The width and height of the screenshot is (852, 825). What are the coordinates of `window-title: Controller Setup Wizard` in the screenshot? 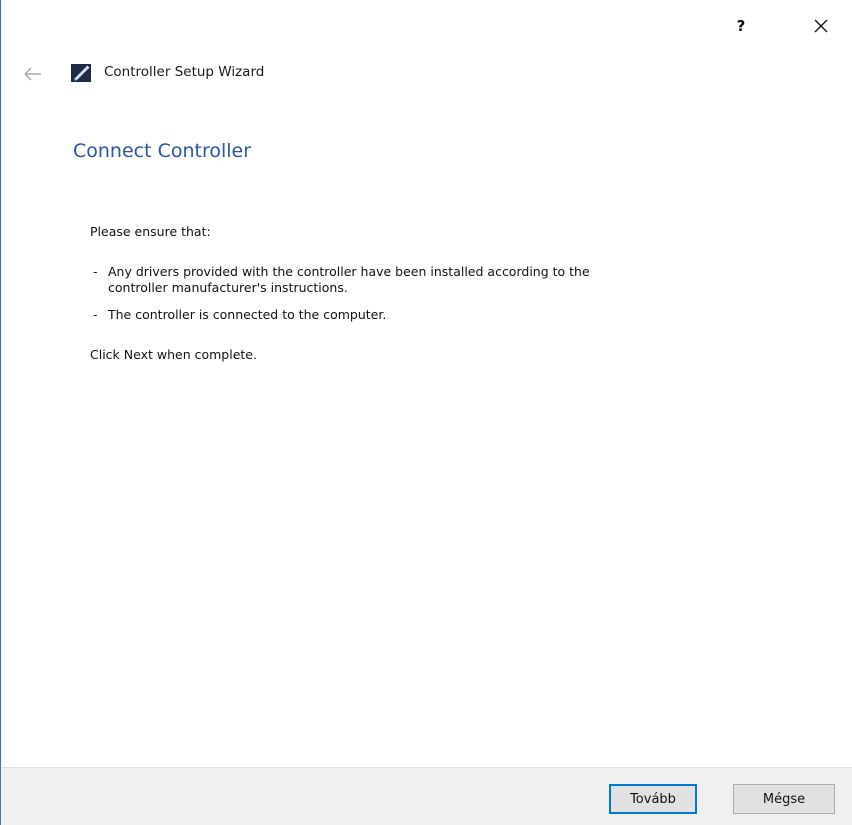 It's located at (184, 72).